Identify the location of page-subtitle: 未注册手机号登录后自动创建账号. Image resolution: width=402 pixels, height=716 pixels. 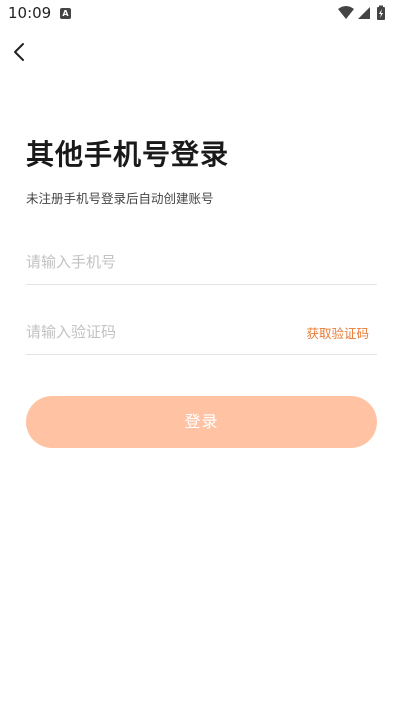
(120, 198).